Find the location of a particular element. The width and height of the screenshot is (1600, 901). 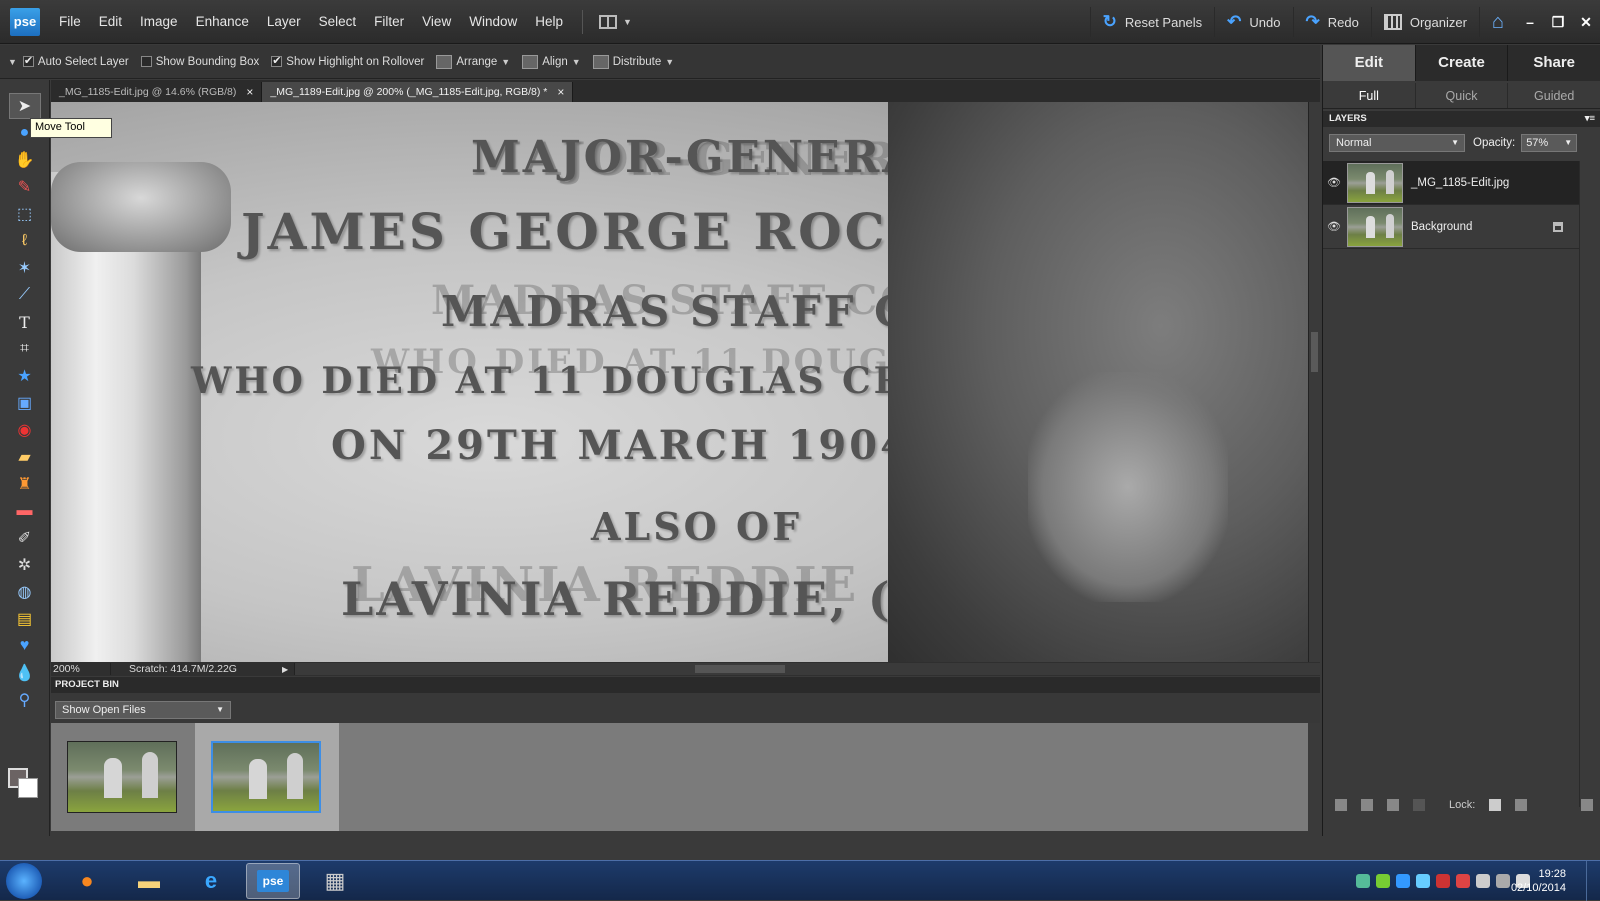

volume-icon is located at coordinates (1483, 881).